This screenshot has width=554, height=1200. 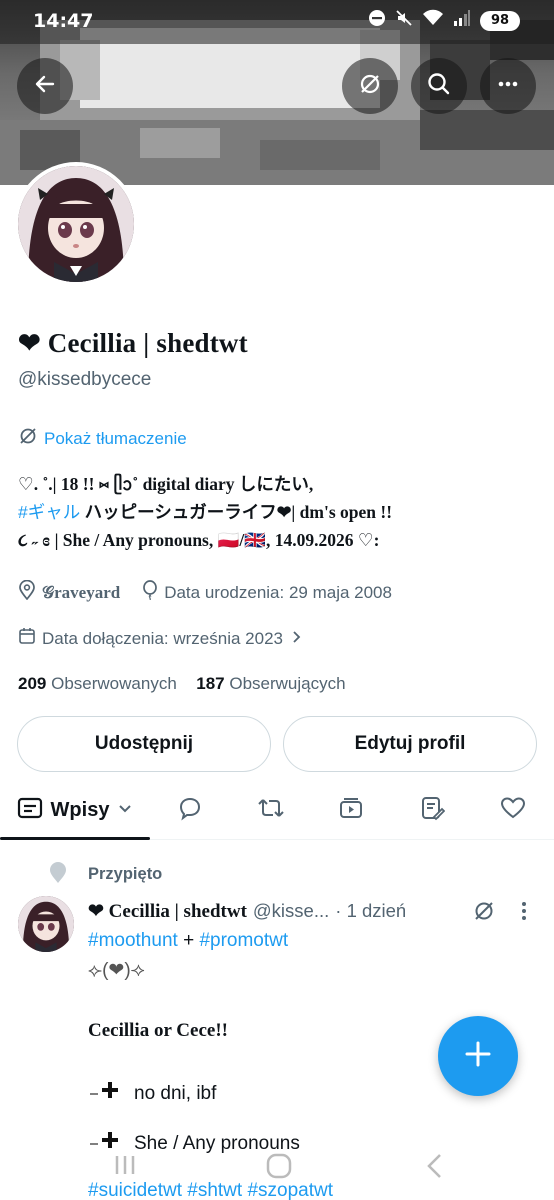 I want to click on tweet-author-name: ❤ Cecillia | shedtwt, so click(x=167, y=911).